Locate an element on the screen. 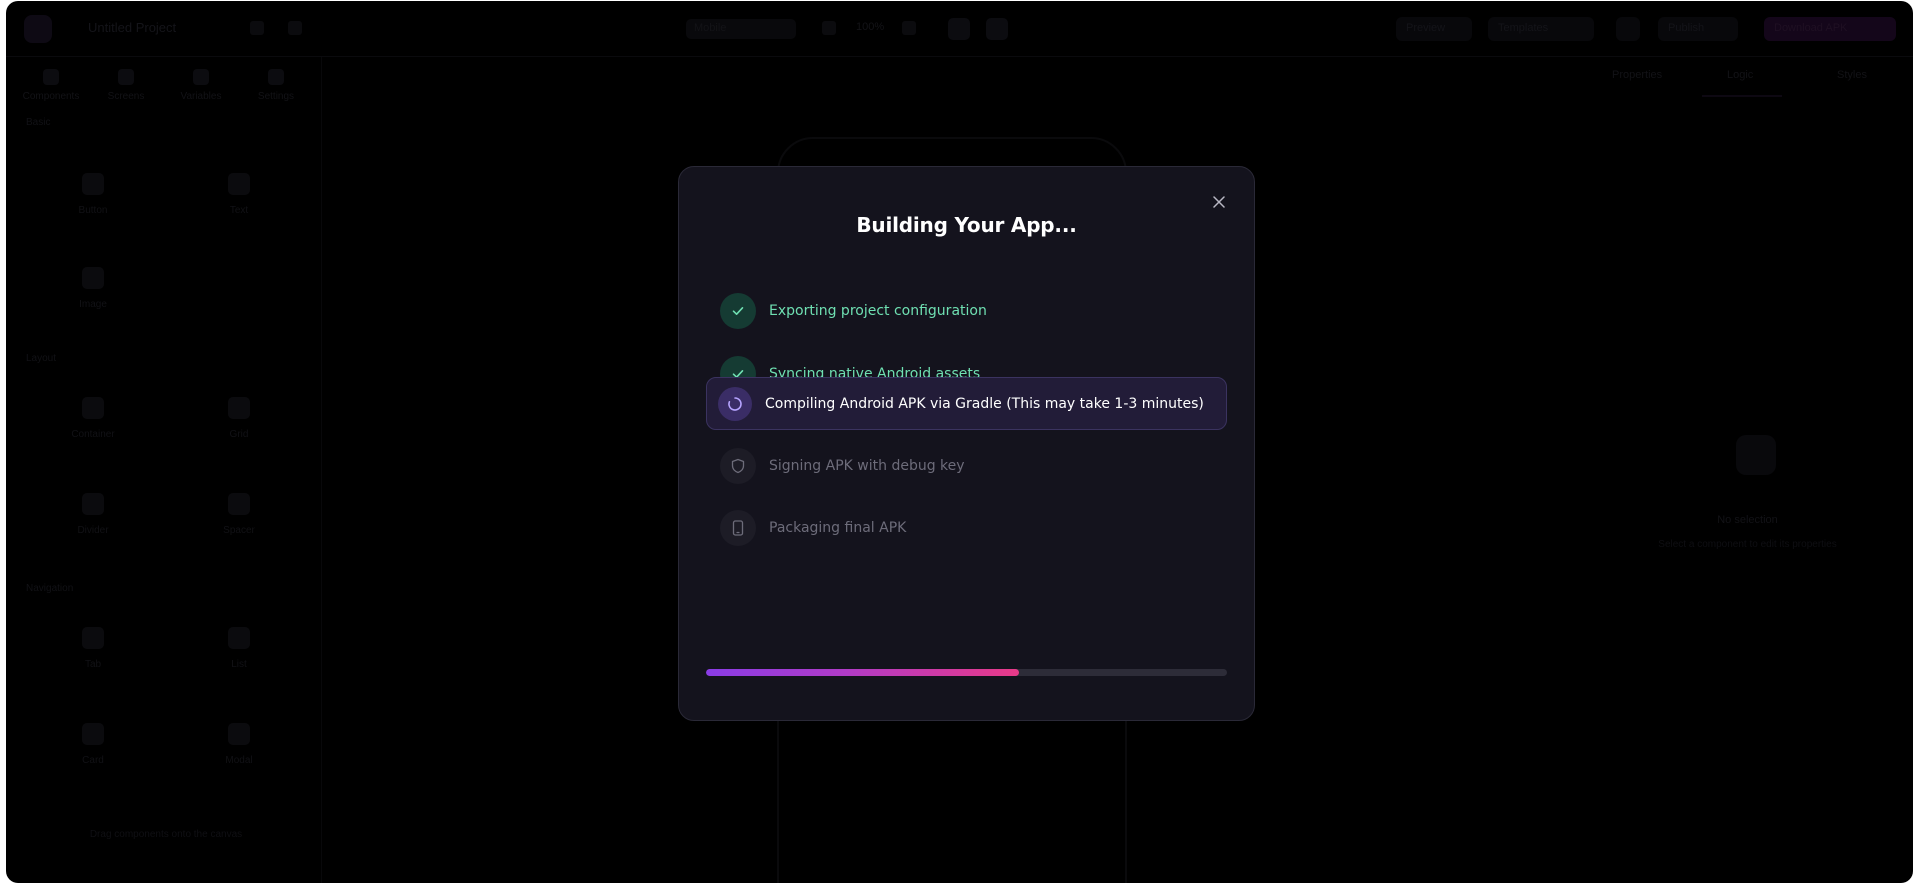  project-name: Untitled Project is located at coordinates (132, 27).